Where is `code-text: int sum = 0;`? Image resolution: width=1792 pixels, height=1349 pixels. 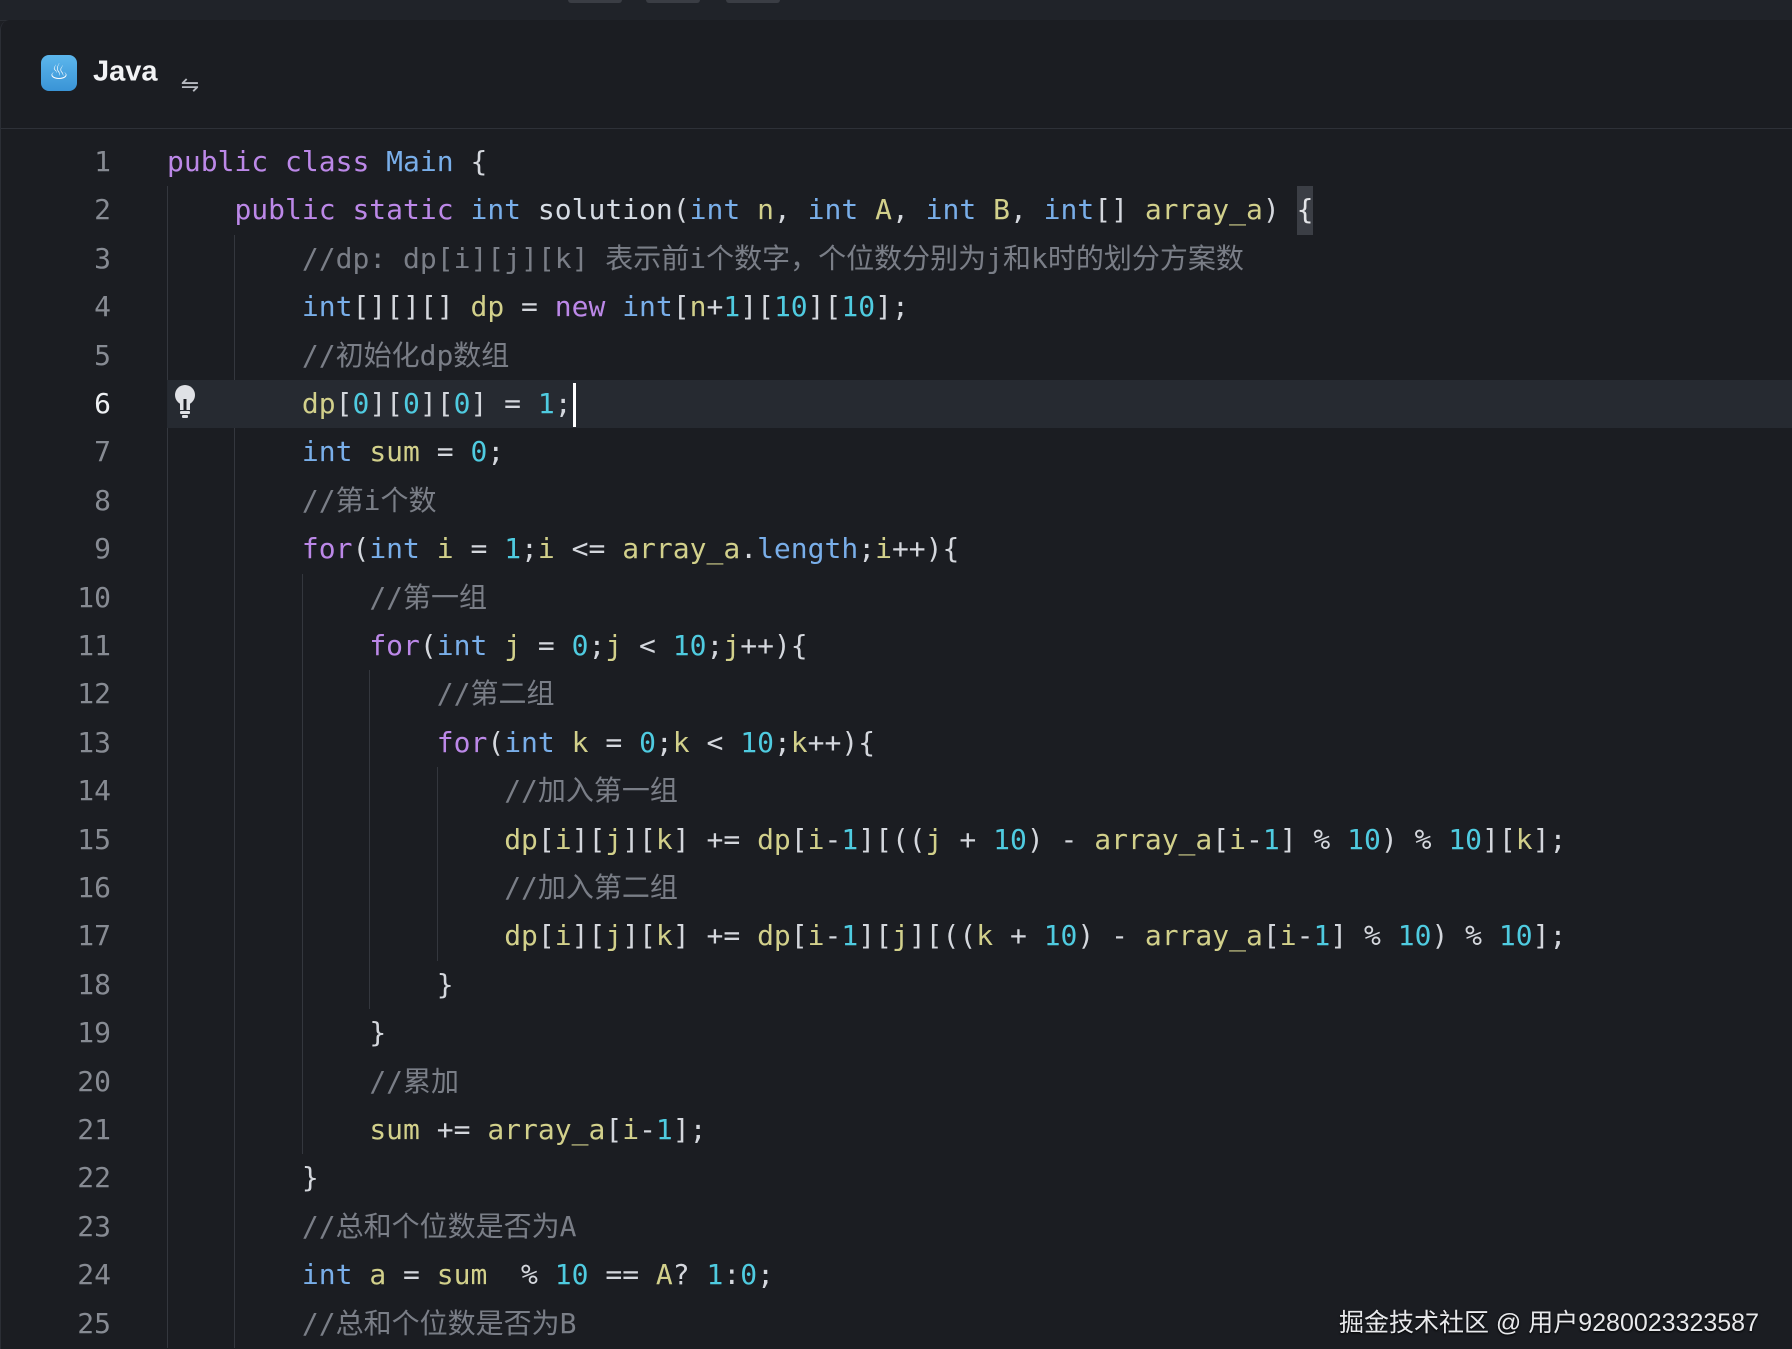
code-text: int sum = 0; is located at coordinates (403, 452).